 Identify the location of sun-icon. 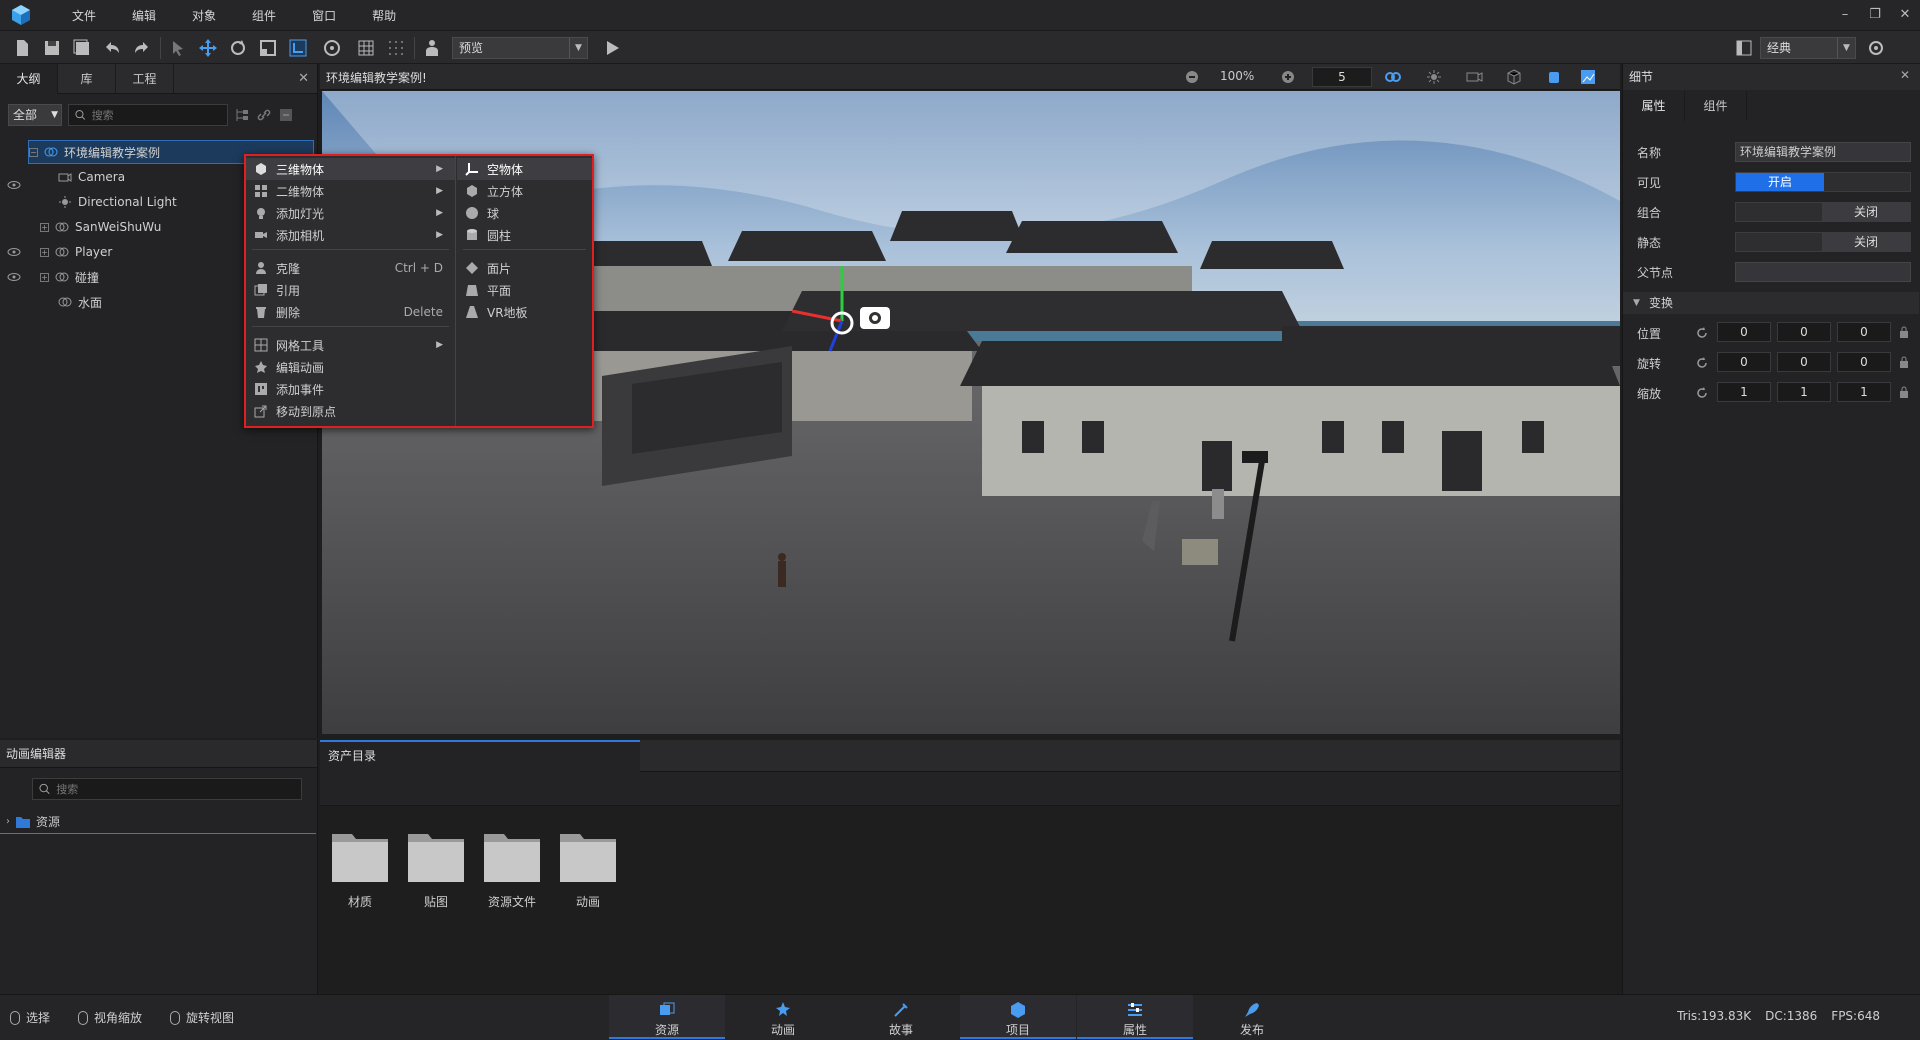
(1434, 77).